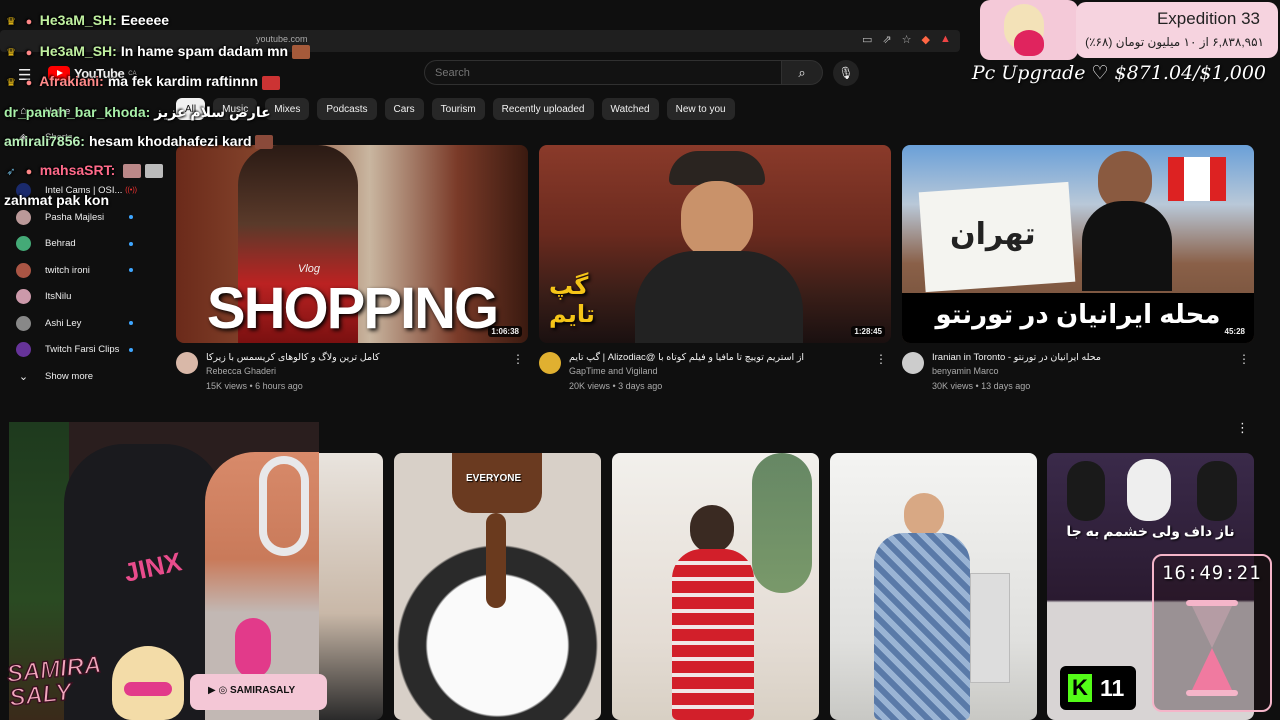 The height and width of the screenshot is (720, 1280). I want to click on video-duration: 1:06:38, so click(505, 331).